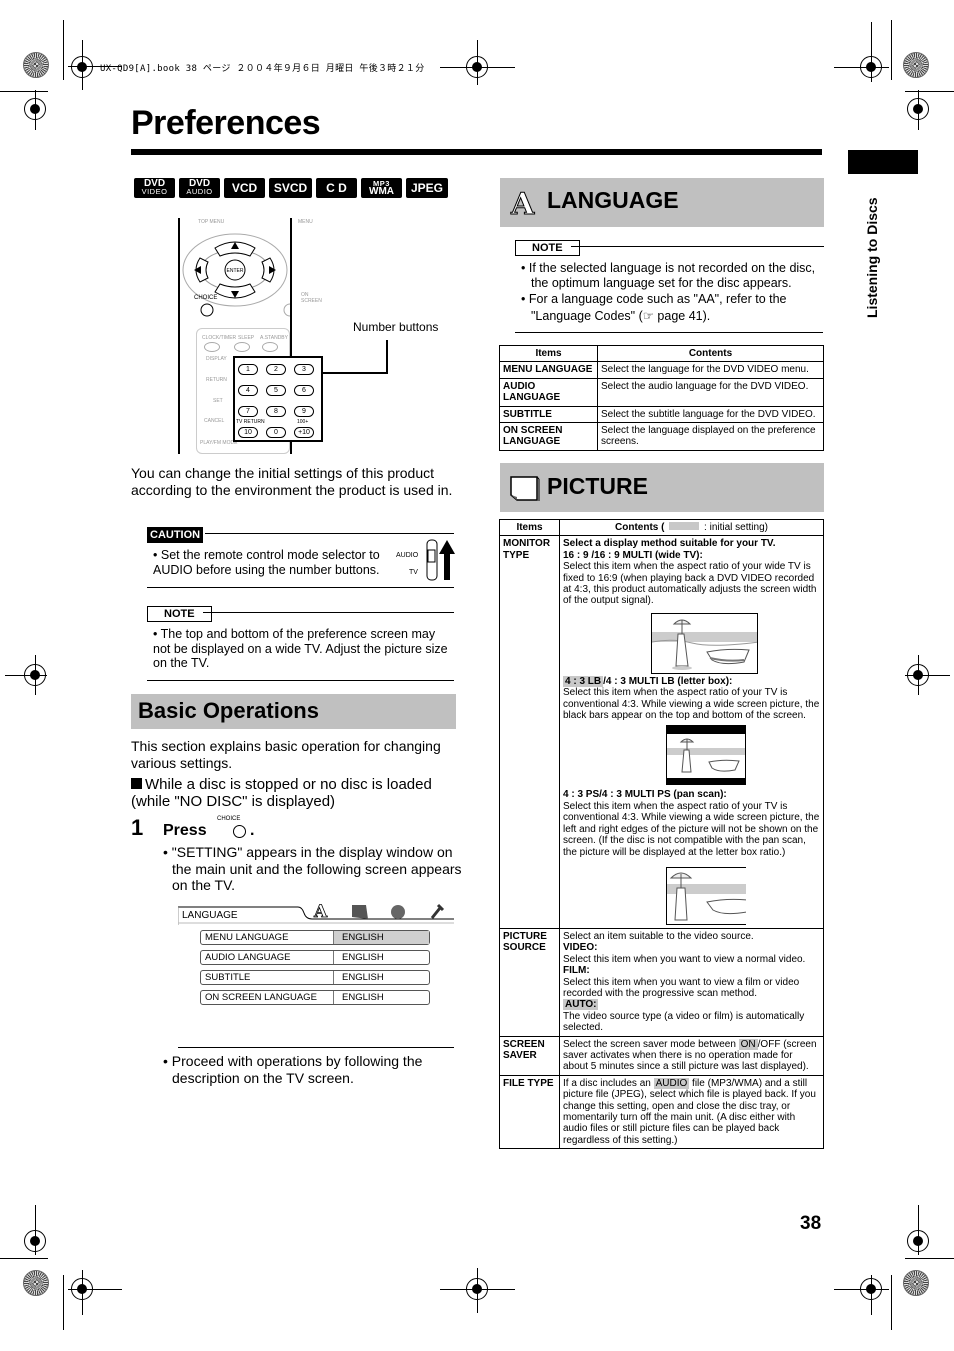 This screenshot has height=1351, width=954. Describe the element at coordinates (228, 710) in the screenshot. I see `section-title: Basic Operations` at that location.